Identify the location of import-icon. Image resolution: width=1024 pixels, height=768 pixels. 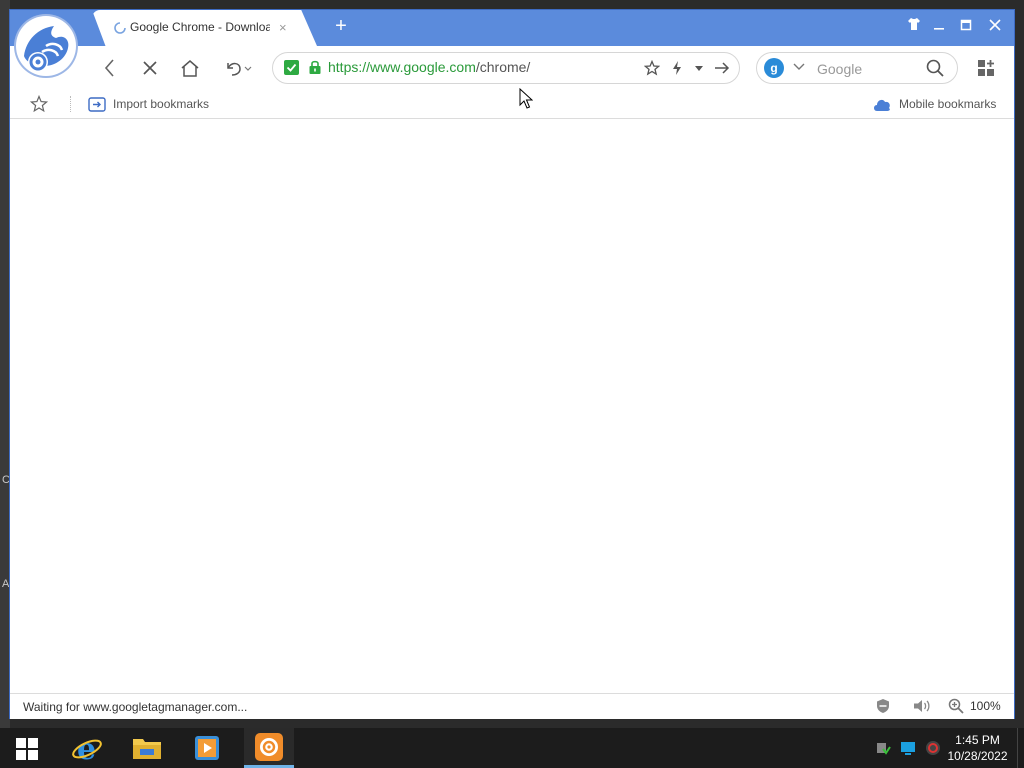
(97, 104).